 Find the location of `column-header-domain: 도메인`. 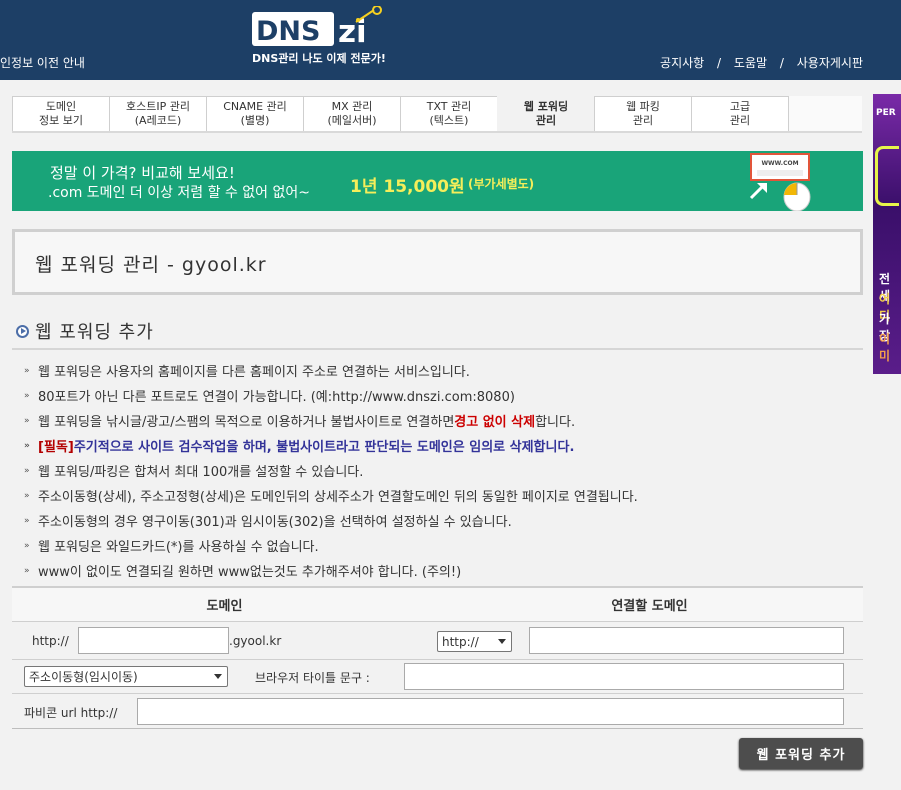

column-header-domain: 도메인 is located at coordinates (224, 606).